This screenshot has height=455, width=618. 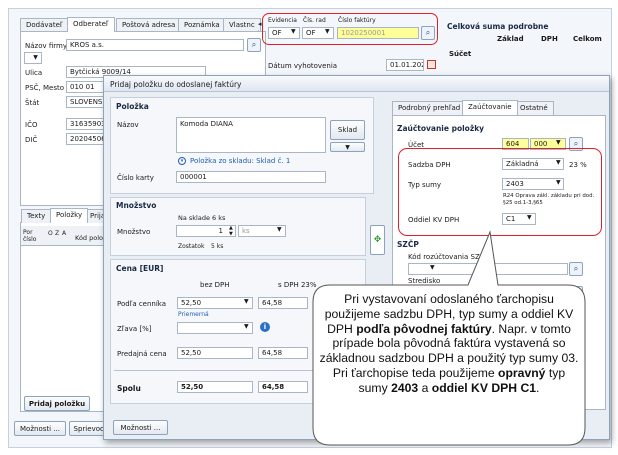 What do you see at coordinates (69, 215) in the screenshot?
I see `tab-polozky: Položky` at bounding box center [69, 215].